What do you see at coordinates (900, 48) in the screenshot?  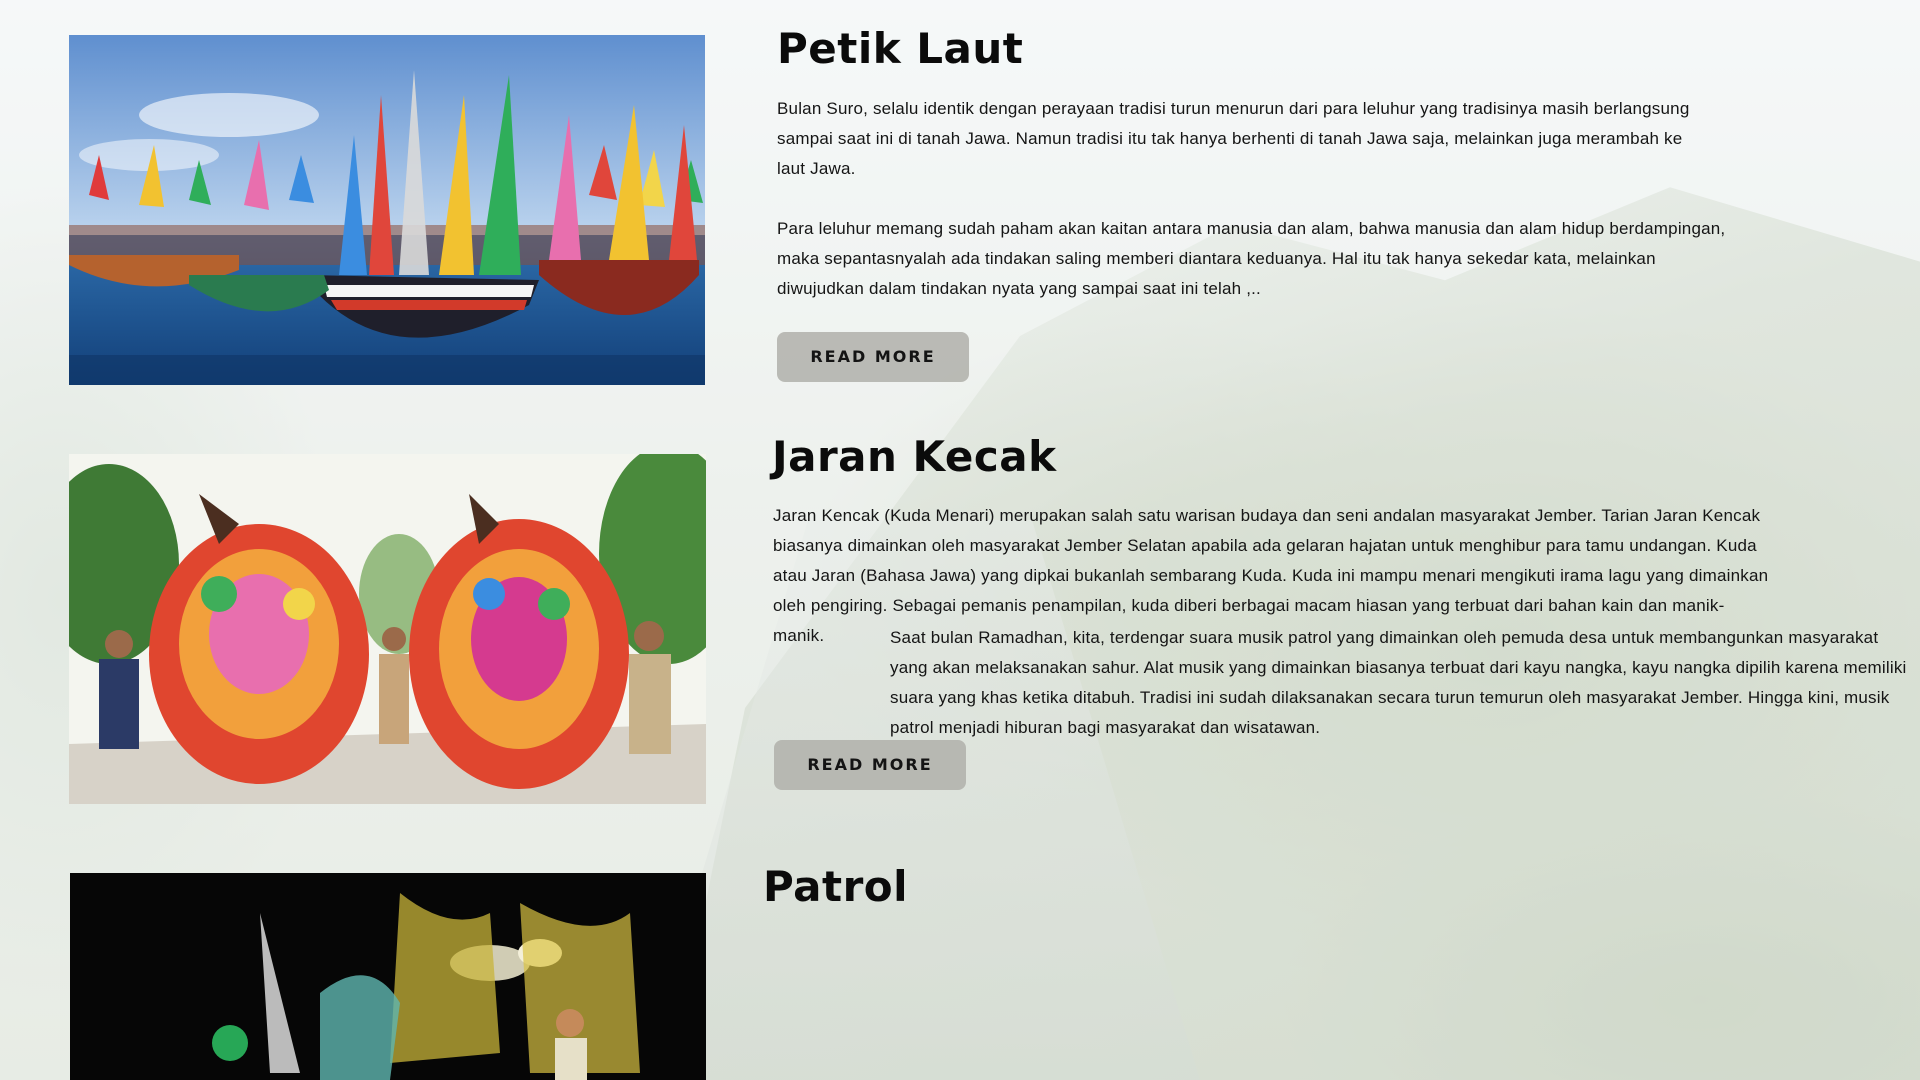 I see `section-title: Petik Laut` at bounding box center [900, 48].